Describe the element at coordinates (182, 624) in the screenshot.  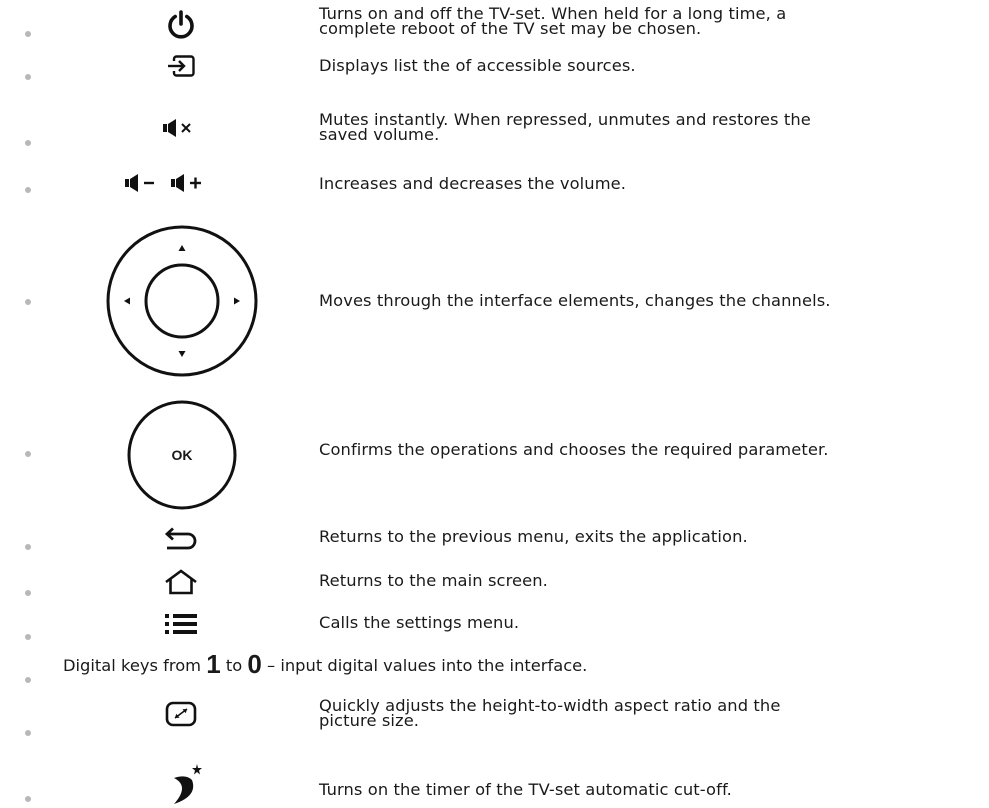
I see `settings-menu-icon` at that location.